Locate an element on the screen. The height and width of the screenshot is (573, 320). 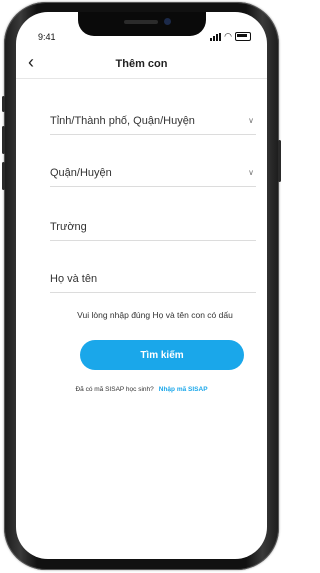
side-button-power is located at coordinates (279, 161).